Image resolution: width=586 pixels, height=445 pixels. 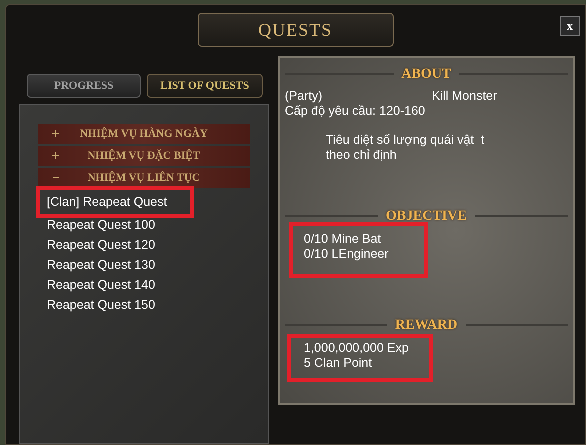 I want to click on category-label: NHIỆM VỤ LIÊN TỤC, so click(x=144, y=178).